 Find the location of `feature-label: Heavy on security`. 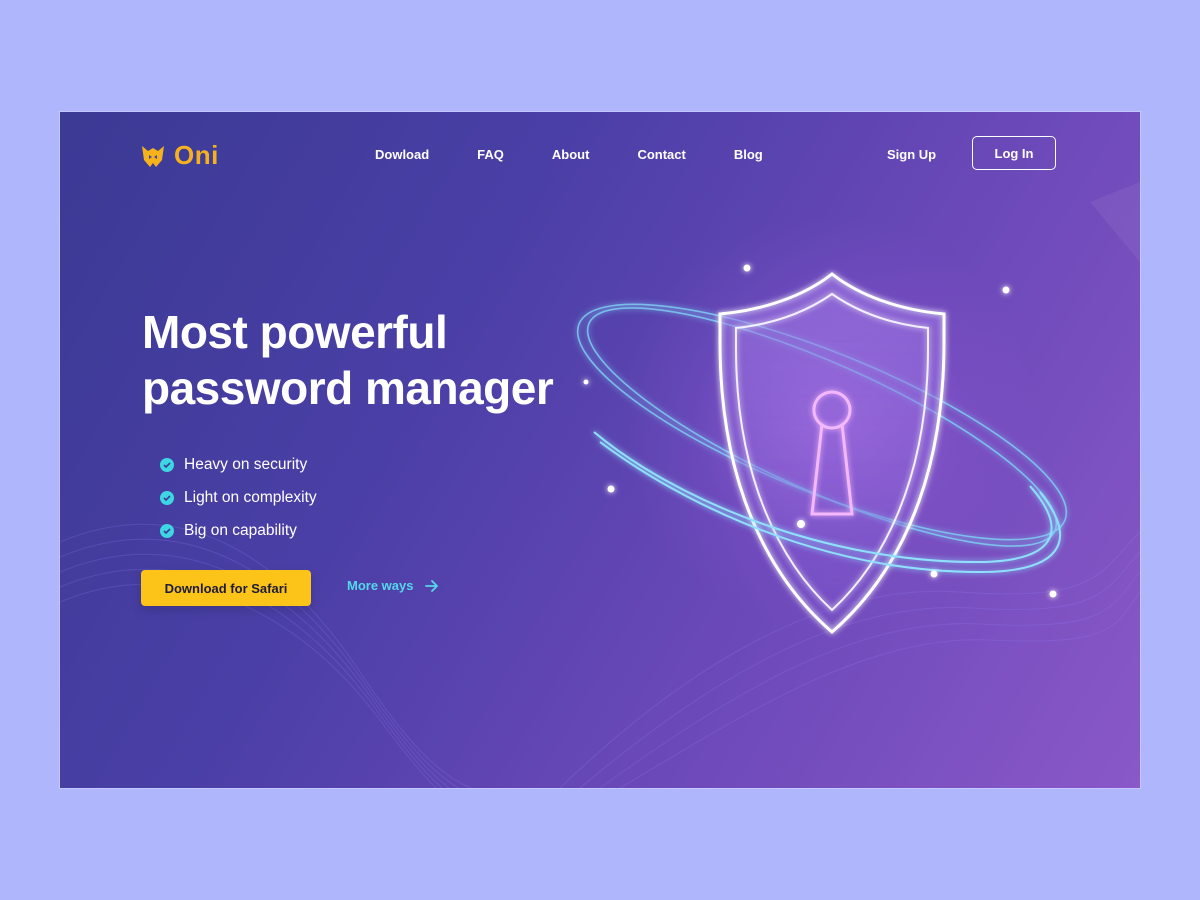

feature-label: Heavy on security is located at coordinates (246, 464).